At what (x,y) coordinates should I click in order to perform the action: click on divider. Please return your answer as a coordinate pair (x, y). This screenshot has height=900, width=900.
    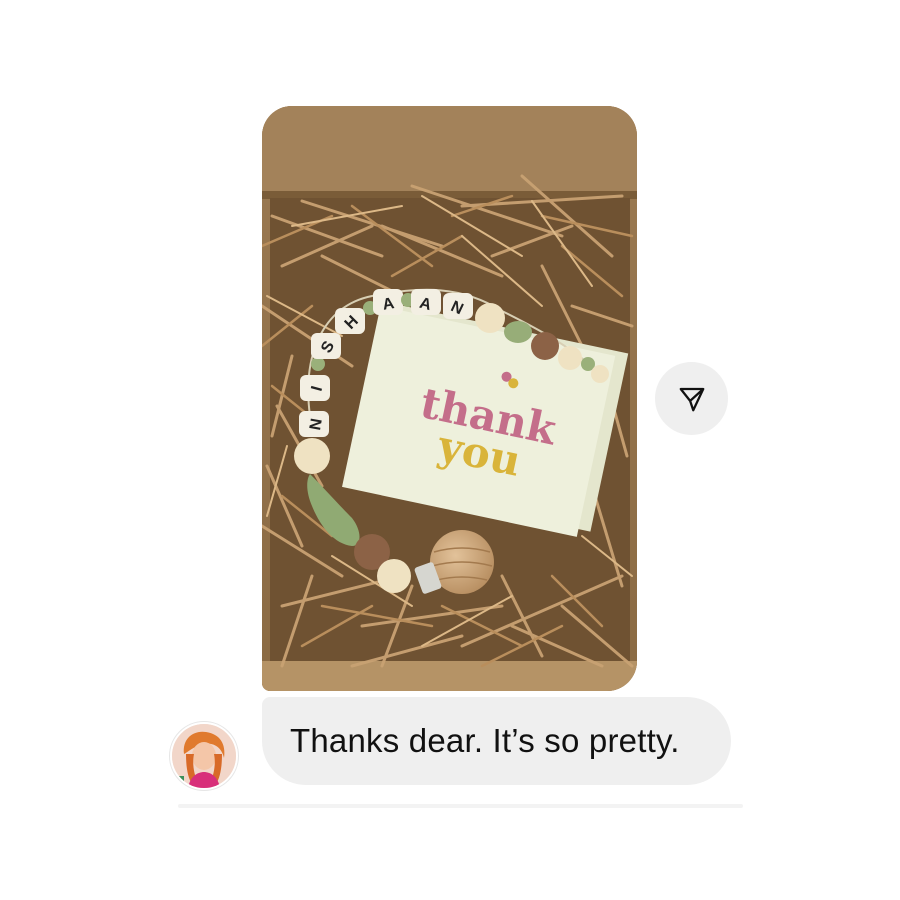
    Looking at the image, I should click on (460, 806).